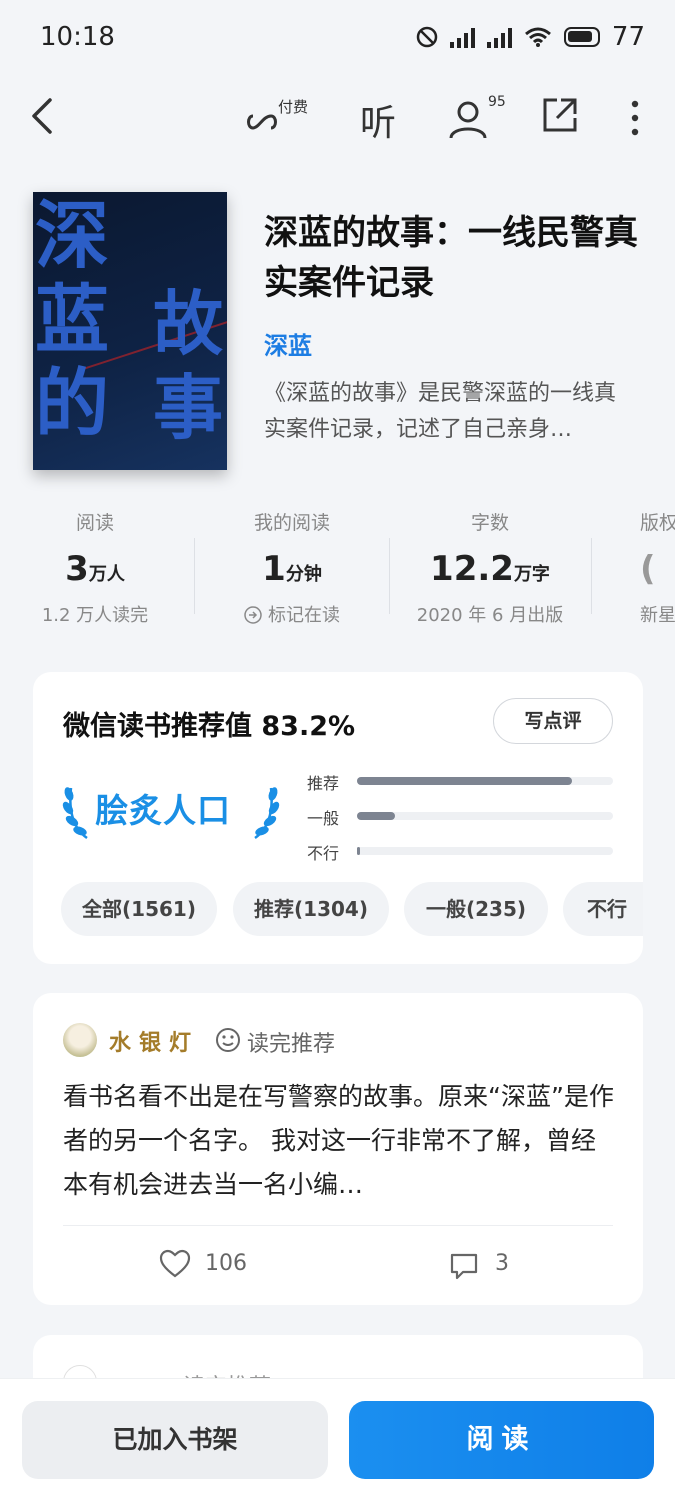 The height and width of the screenshot is (1500, 675). What do you see at coordinates (72, 320) in the screenshot?
I see `cover-title-left: 深 蓝 的` at bounding box center [72, 320].